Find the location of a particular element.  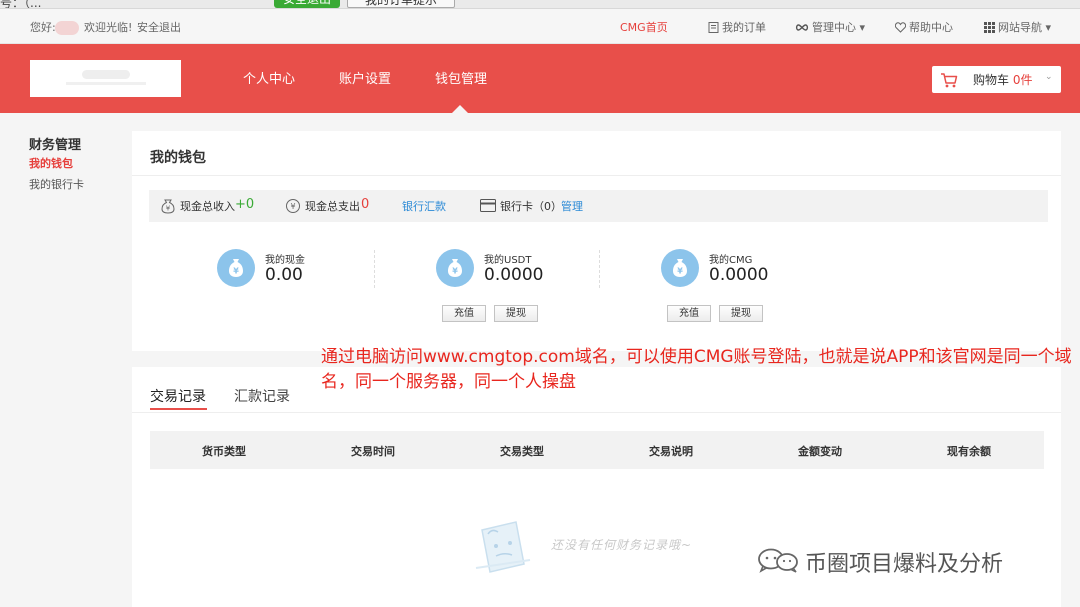

cmg-withdraw-button: 提现 is located at coordinates (741, 313).